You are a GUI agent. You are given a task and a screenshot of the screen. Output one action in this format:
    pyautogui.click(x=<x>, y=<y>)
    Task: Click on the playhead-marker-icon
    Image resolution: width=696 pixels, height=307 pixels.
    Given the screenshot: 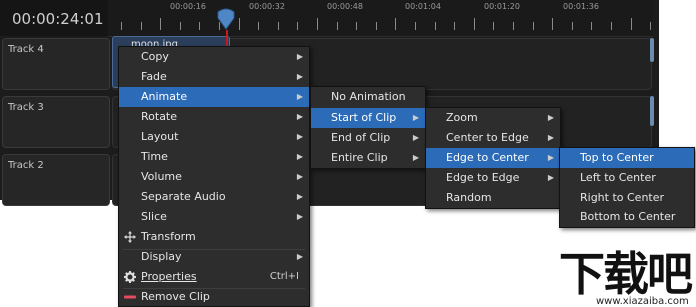 What is the action you would take?
    pyautogui.click(x=226, y=19)
    